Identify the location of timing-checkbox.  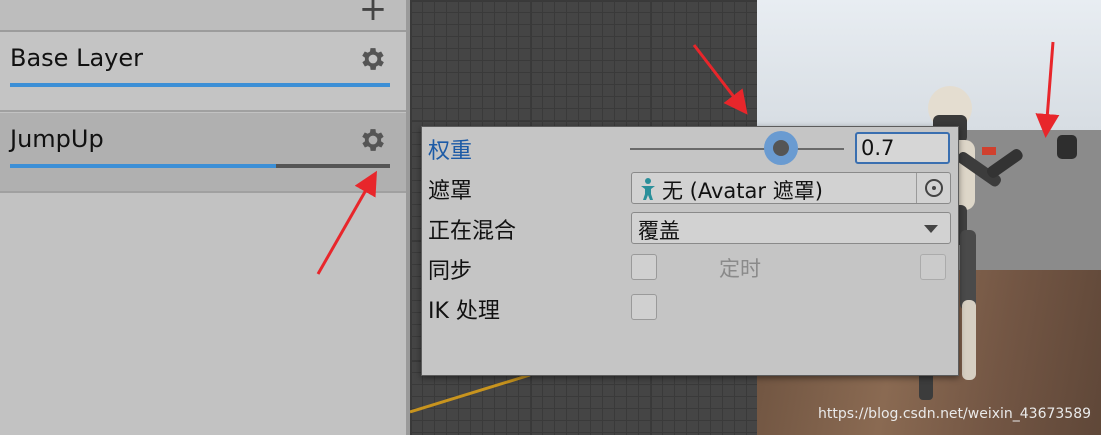
(933, 267).